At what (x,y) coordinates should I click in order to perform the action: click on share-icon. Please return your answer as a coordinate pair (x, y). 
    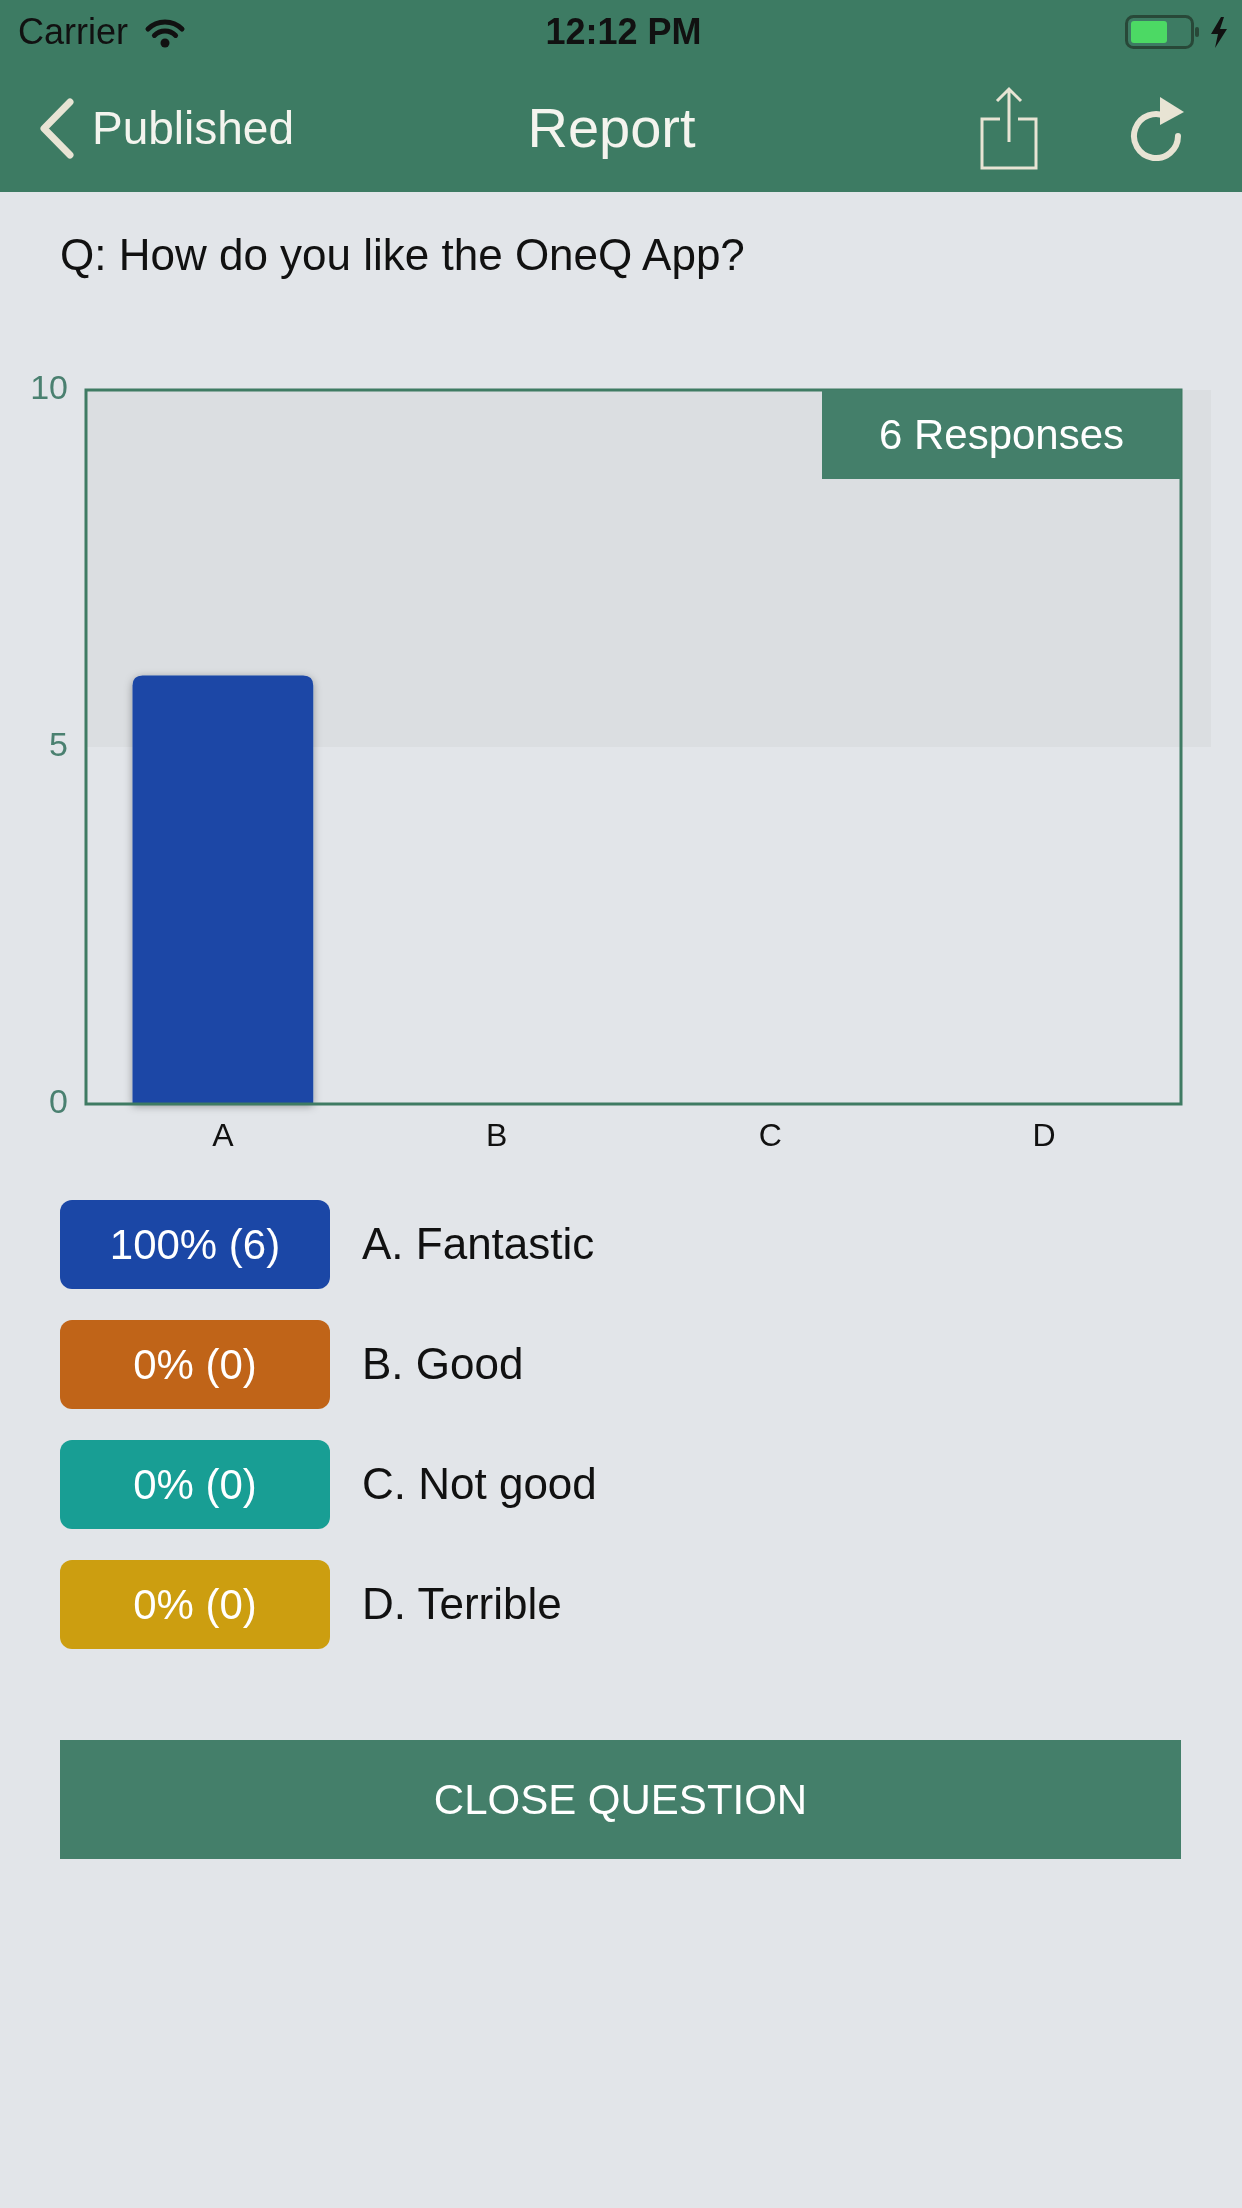
    Looking at the image, I should click on (1009, 128).